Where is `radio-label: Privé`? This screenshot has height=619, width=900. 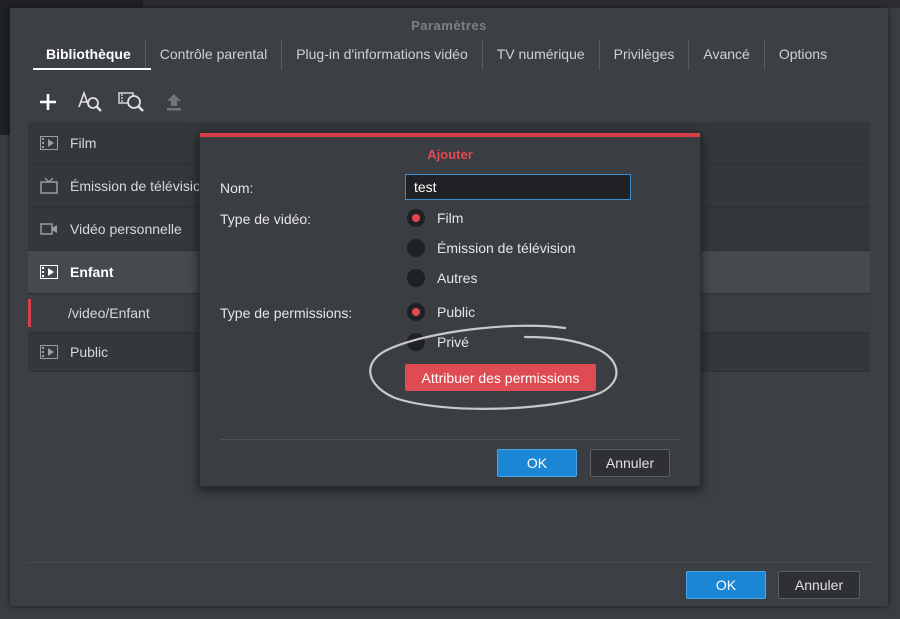
radio-label: Privé is located at coordinates (453, 342).